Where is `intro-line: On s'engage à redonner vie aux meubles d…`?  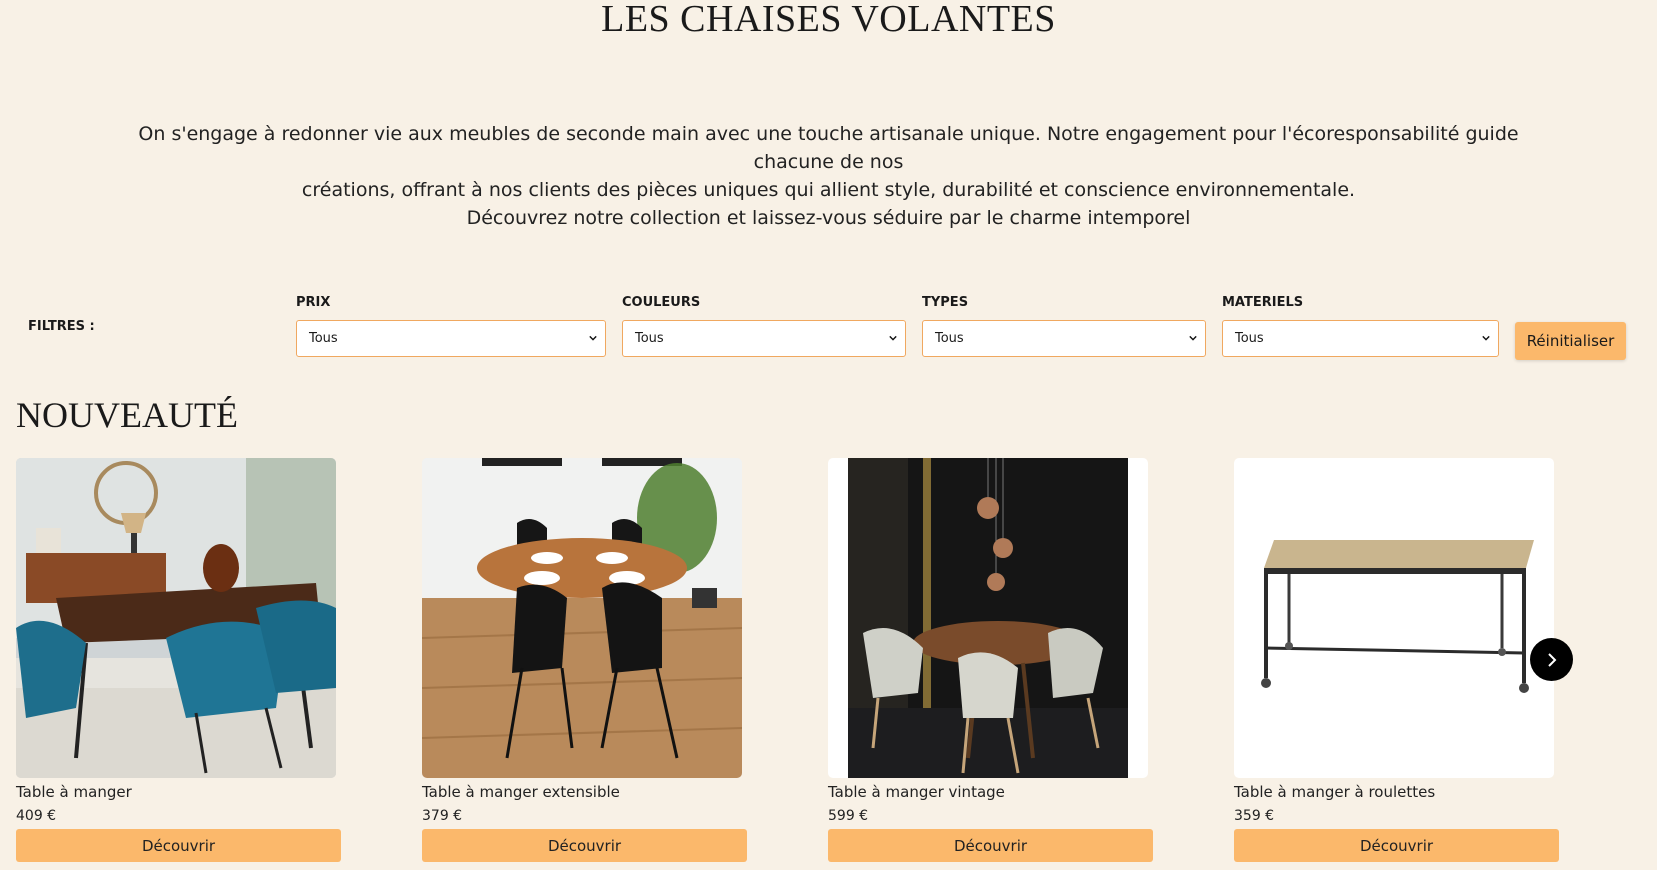 intro-line: On s'engage à redonner vie aux meubles d… is located at coordinates (828, 148).